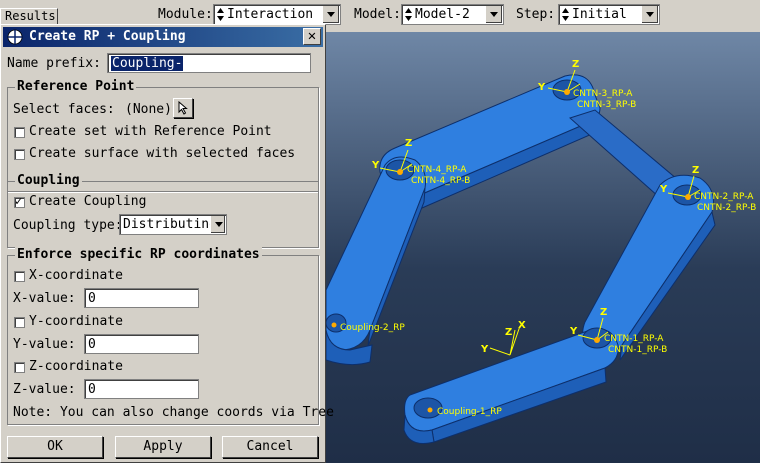 This screenshot has width=760, height=463. I want to click on enforce-title: Enforce specific RP coordinates, so click(138, 254).